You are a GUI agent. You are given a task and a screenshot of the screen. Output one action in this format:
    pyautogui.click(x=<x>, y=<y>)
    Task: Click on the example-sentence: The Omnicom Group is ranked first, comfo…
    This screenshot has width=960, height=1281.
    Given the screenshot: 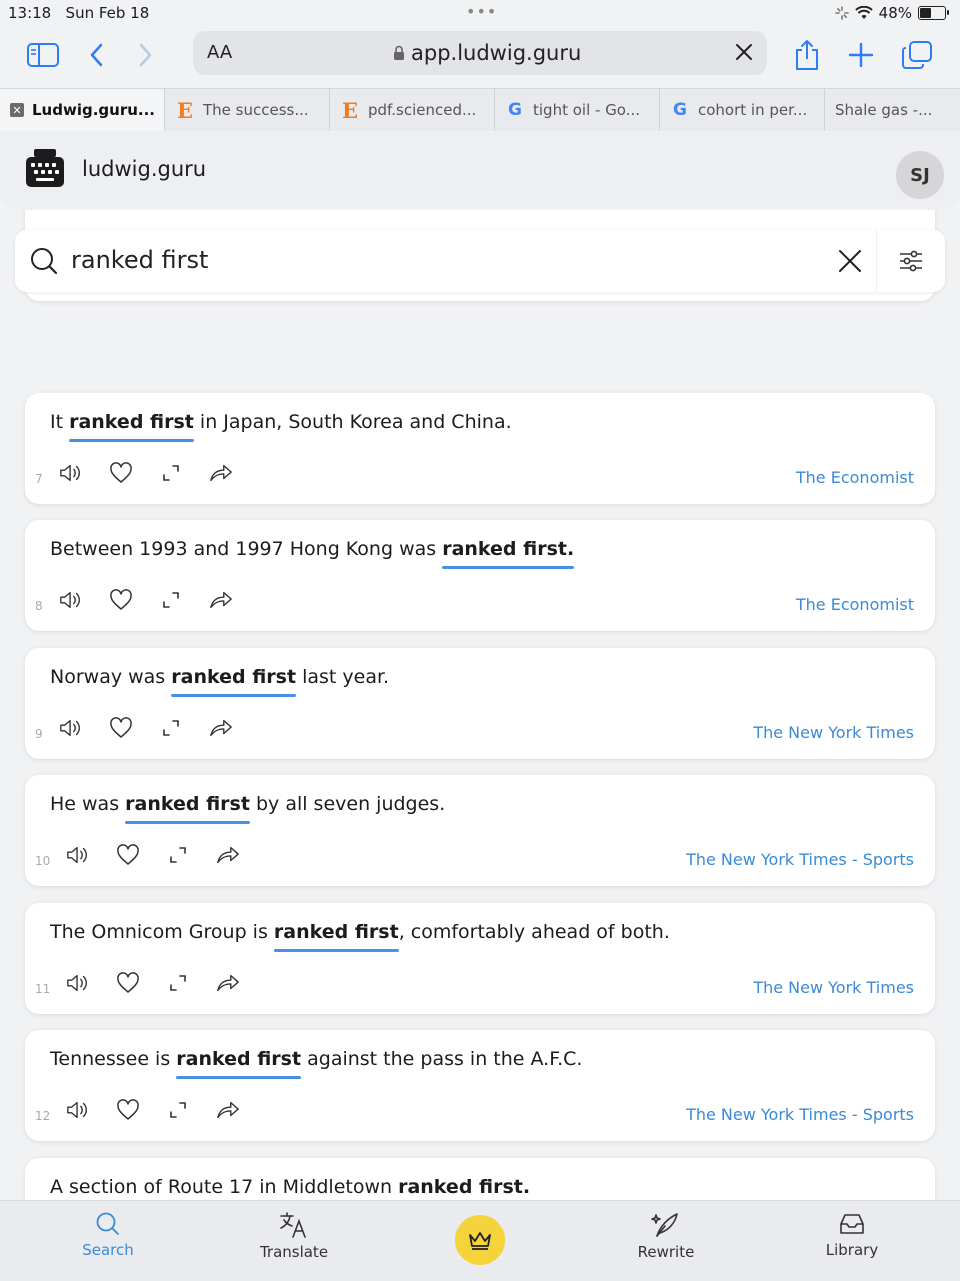 What is the action you would take?
    pyautogui.click(x=360, y=932)
    